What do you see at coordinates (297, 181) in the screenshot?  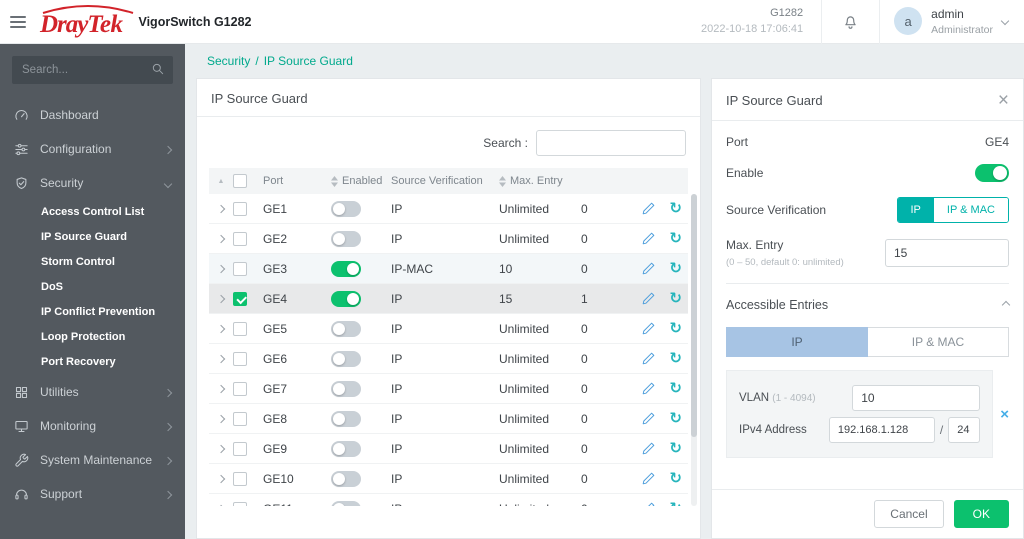 I see `column-header-port: Port` at bounding box center [297, 181].